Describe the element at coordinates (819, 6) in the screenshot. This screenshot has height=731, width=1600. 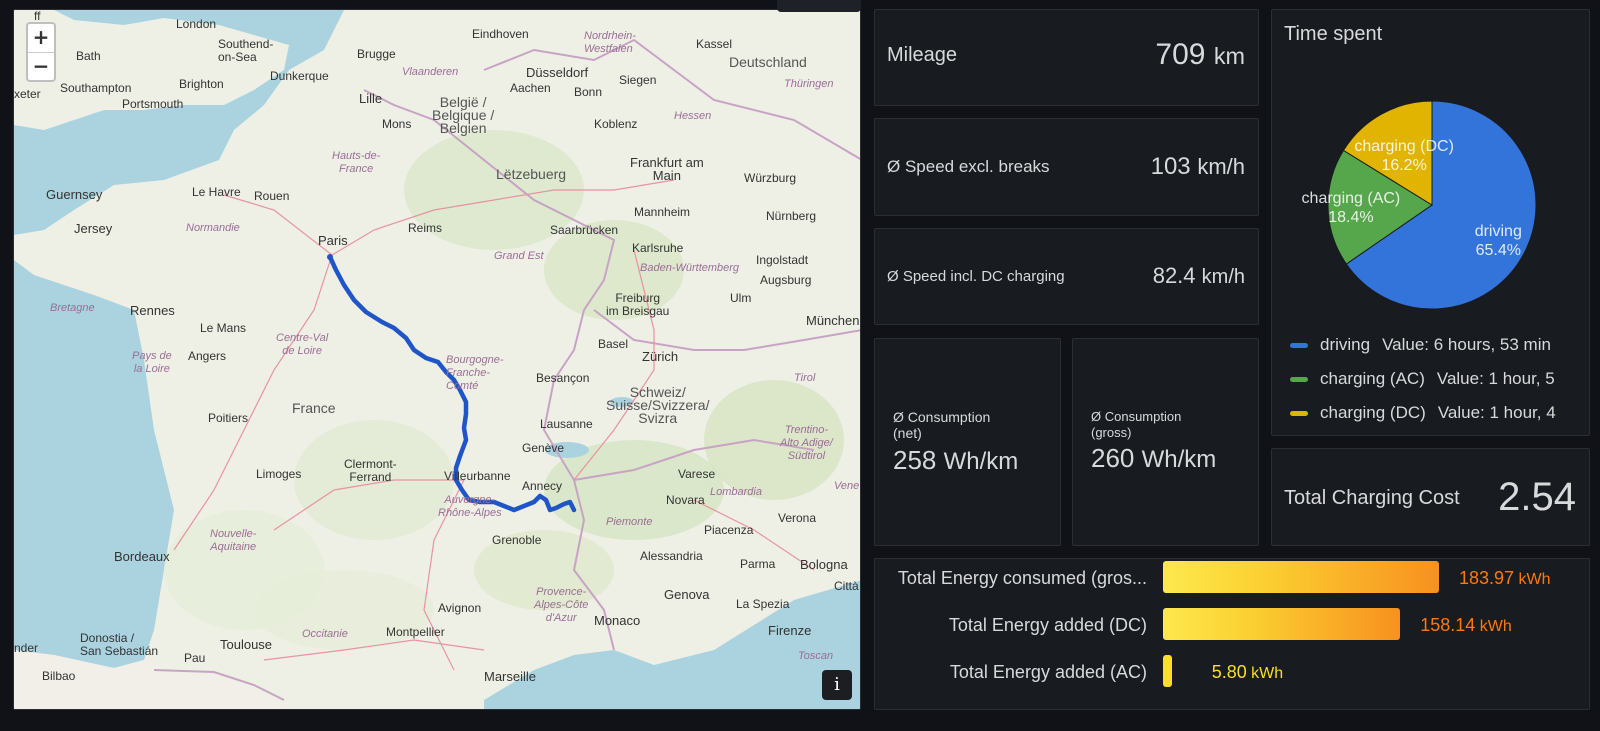
I see `map-overlay-tab` at that location.